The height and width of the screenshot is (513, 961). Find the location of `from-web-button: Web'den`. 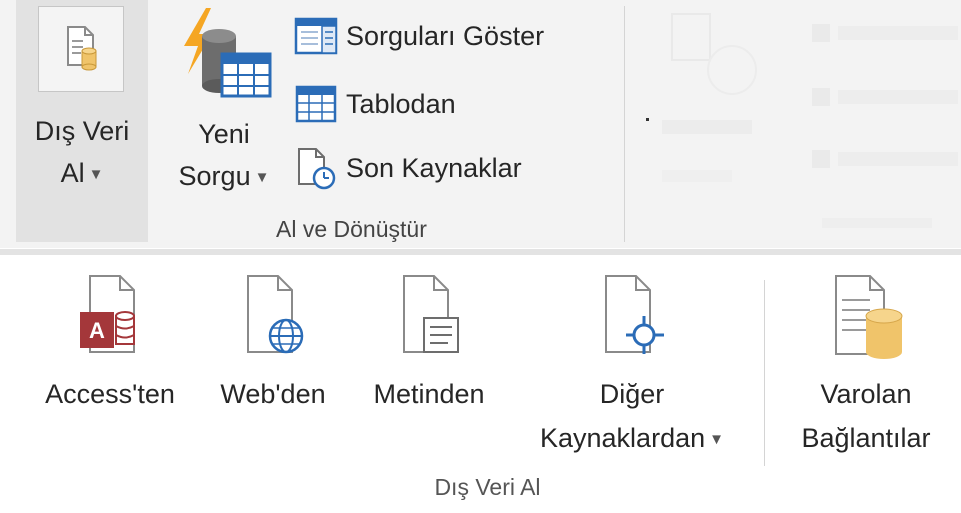

from-web-button: Web'den is located at coordinates (273, 372).